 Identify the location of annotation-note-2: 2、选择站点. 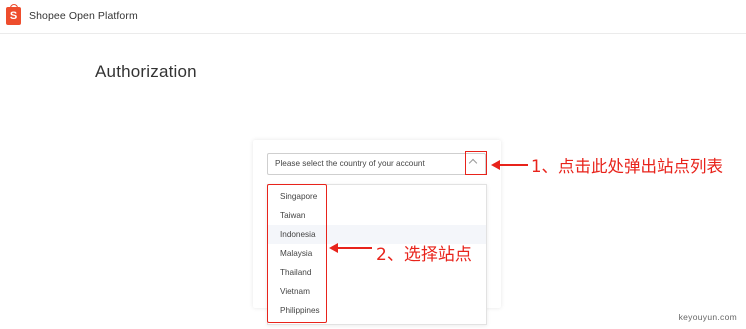
(424, 255).